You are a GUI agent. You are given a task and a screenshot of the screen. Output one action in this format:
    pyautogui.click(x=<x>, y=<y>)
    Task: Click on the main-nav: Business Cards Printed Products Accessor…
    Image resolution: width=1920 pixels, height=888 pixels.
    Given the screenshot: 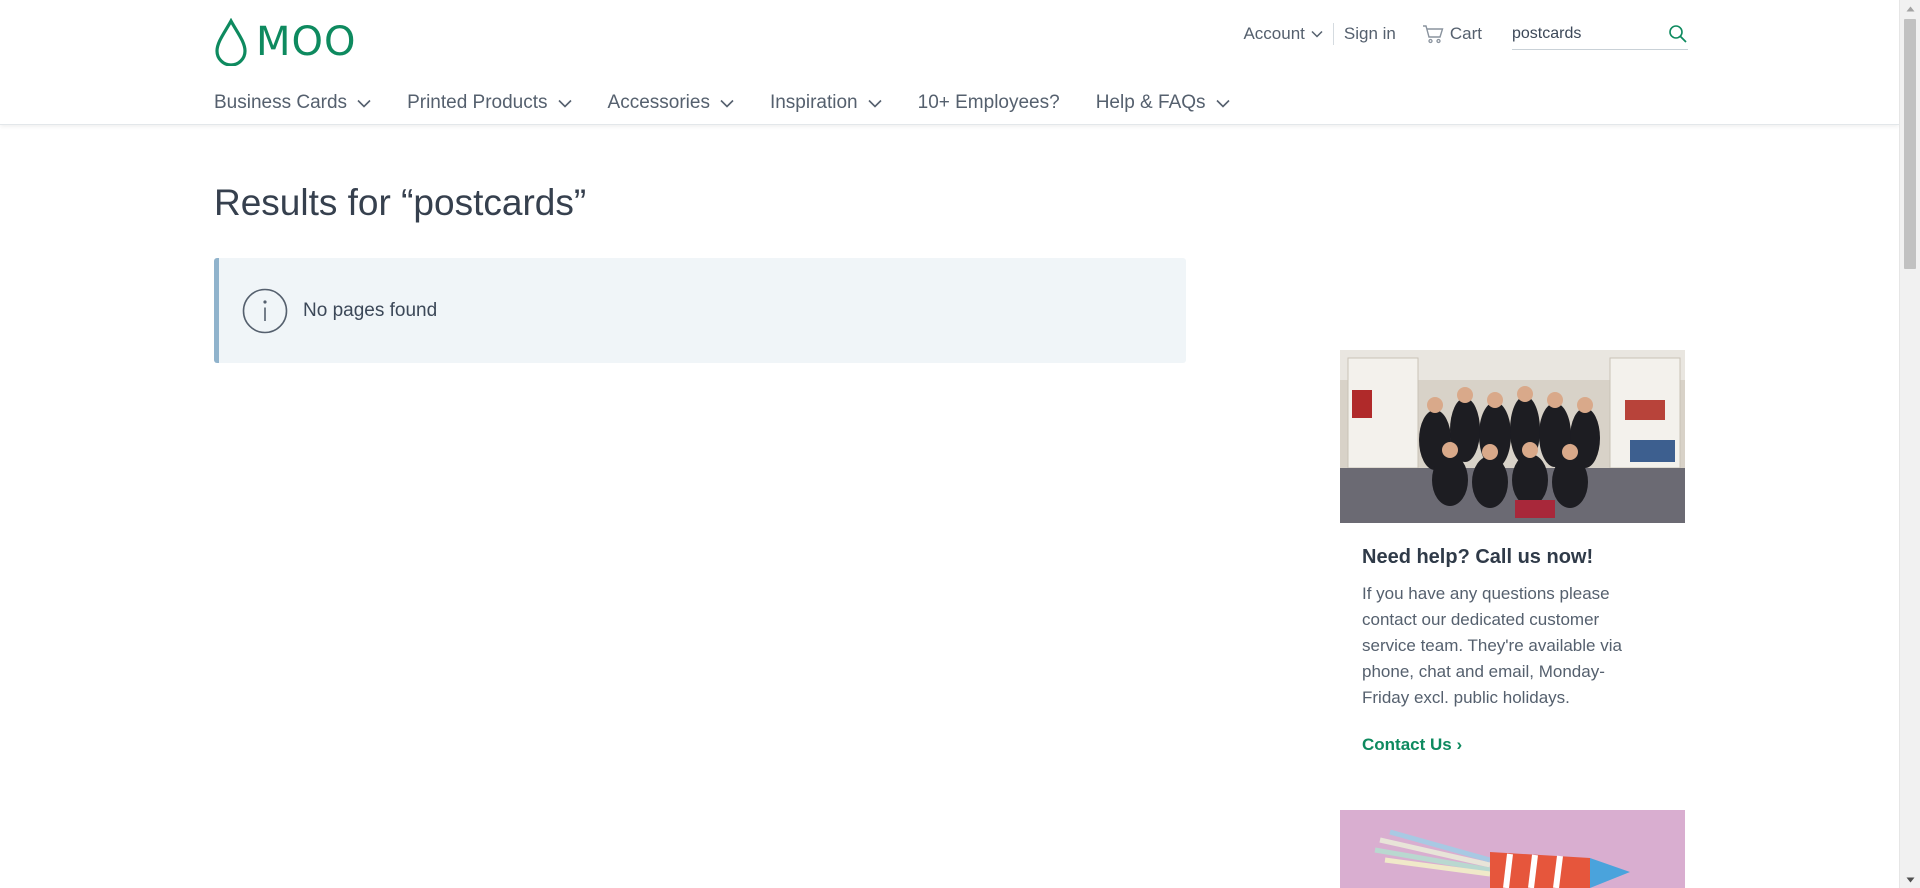 What is the action you would take?
    pyautogui.click(x=740, y=103)
    